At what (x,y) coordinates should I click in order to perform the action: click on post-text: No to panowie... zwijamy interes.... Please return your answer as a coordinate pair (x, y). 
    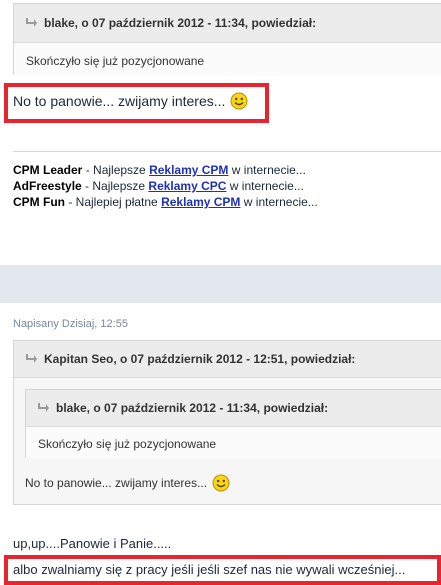
    Looking at the image, I should click on (138, 101).